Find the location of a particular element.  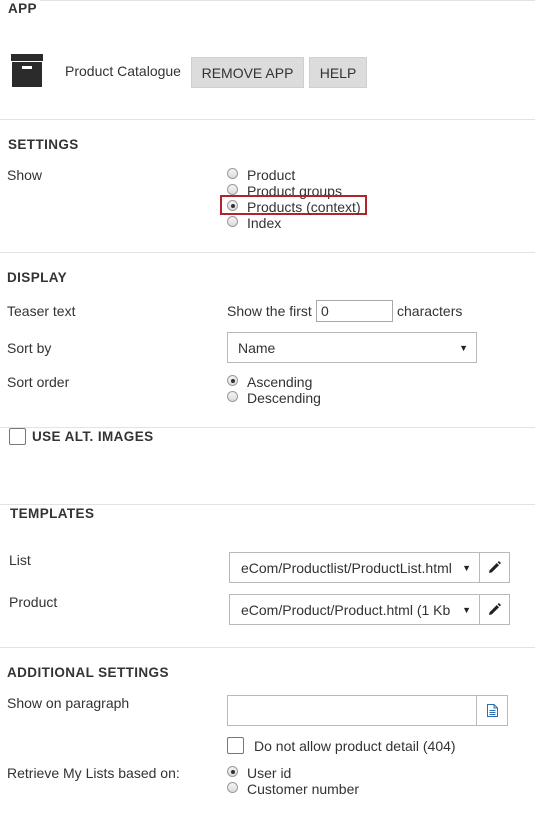

settings-section-title: SETTINGS is located at coordinates (43, 144).